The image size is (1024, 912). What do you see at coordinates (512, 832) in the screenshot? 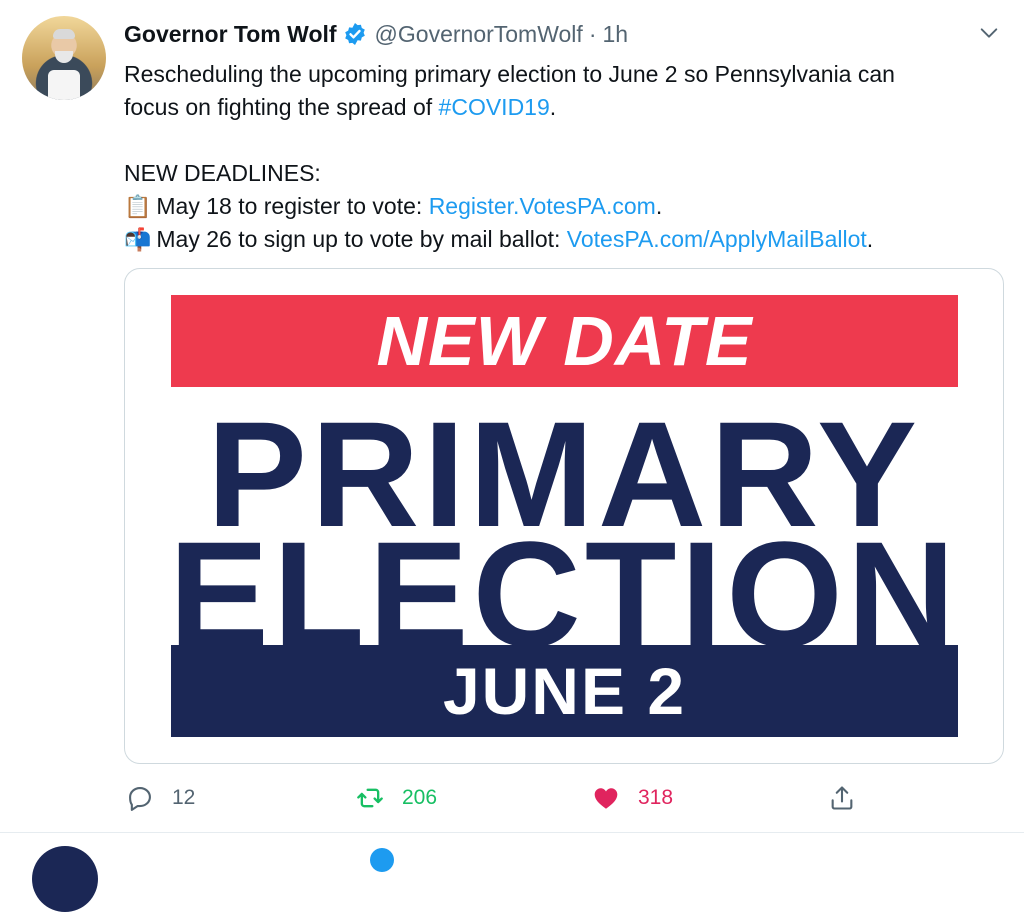
I see `tweet-divider` at bounding box center [512, 832].